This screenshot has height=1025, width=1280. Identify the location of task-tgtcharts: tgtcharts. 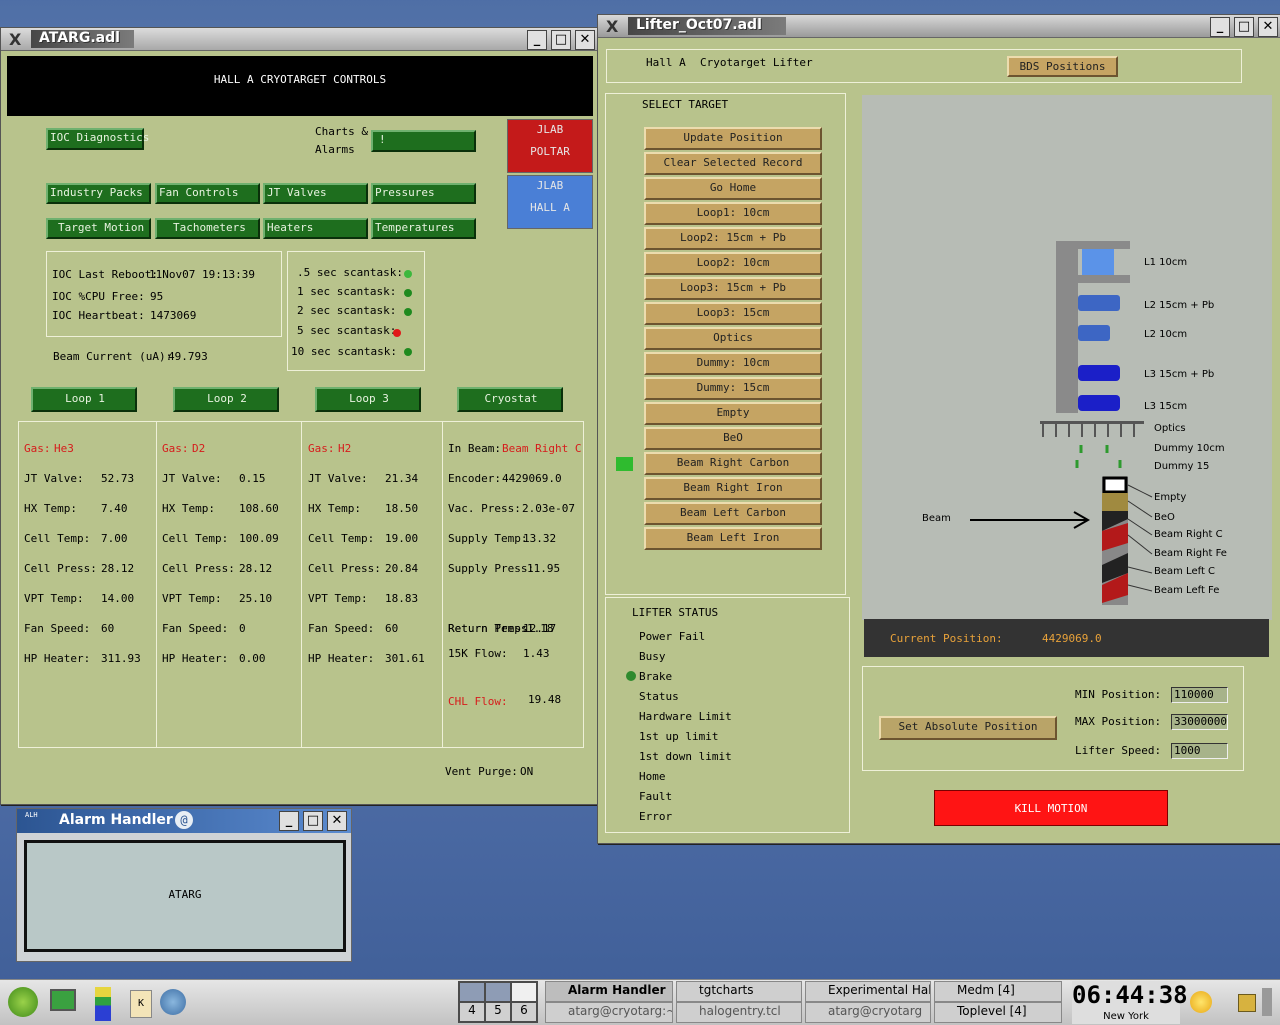
(739, 991).